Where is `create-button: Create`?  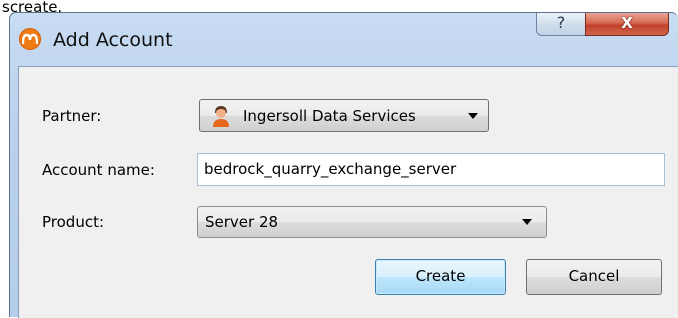 create-button: Create is located at coordinates (440, 277).